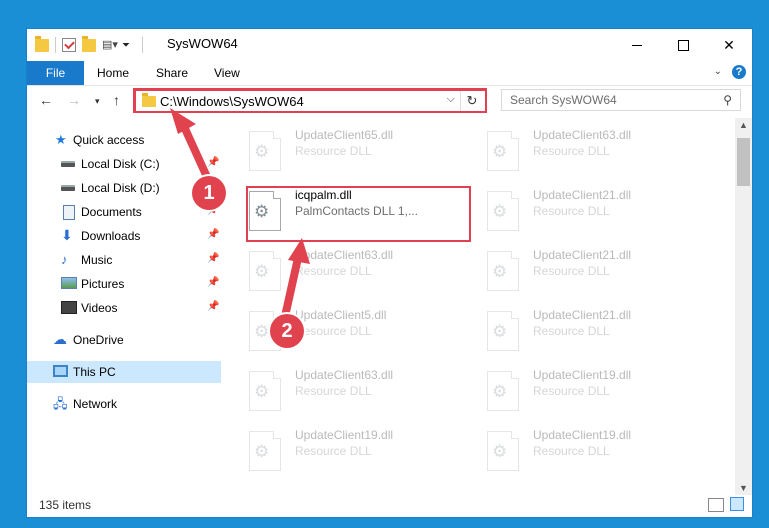 This screenshot has width=769, height=528. I want to click on callout-badge-2: 2, so click(287, 331).